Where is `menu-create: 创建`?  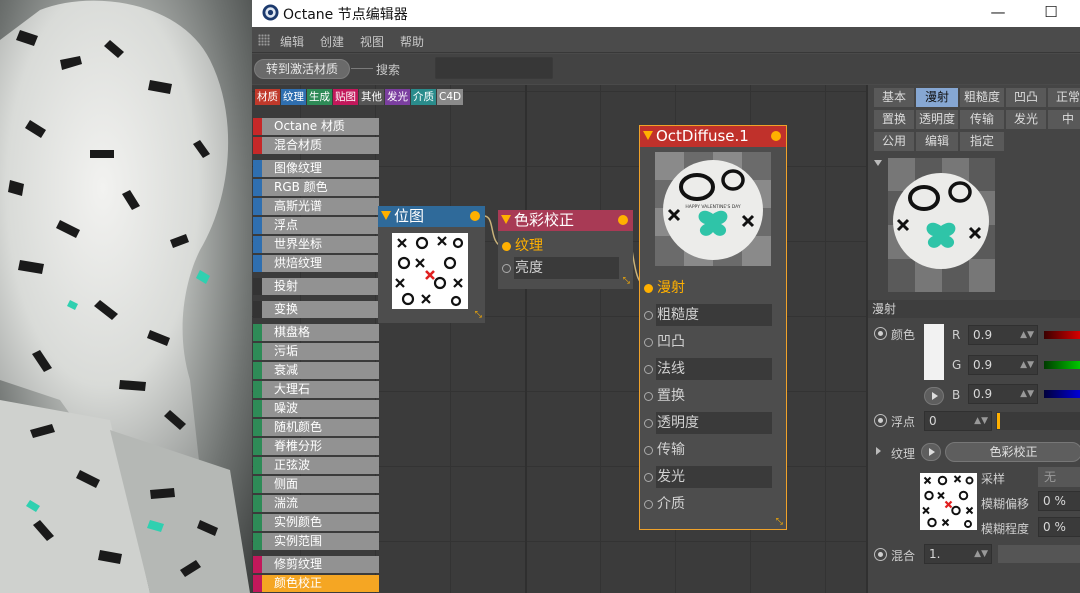 menu-create: 创建 is located at coordinates (332, 41).